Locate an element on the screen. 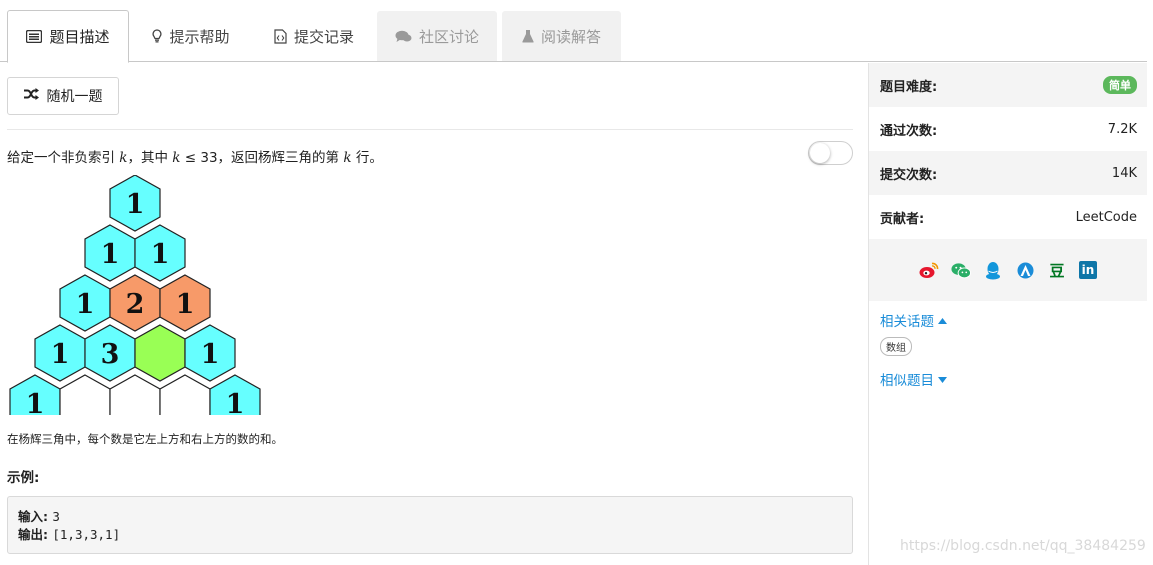 This screenshot has width=1153, height=565. pascal-triangle-illustration: 11 11 2 11 3 11 1 is located at coordinates (135, 295).